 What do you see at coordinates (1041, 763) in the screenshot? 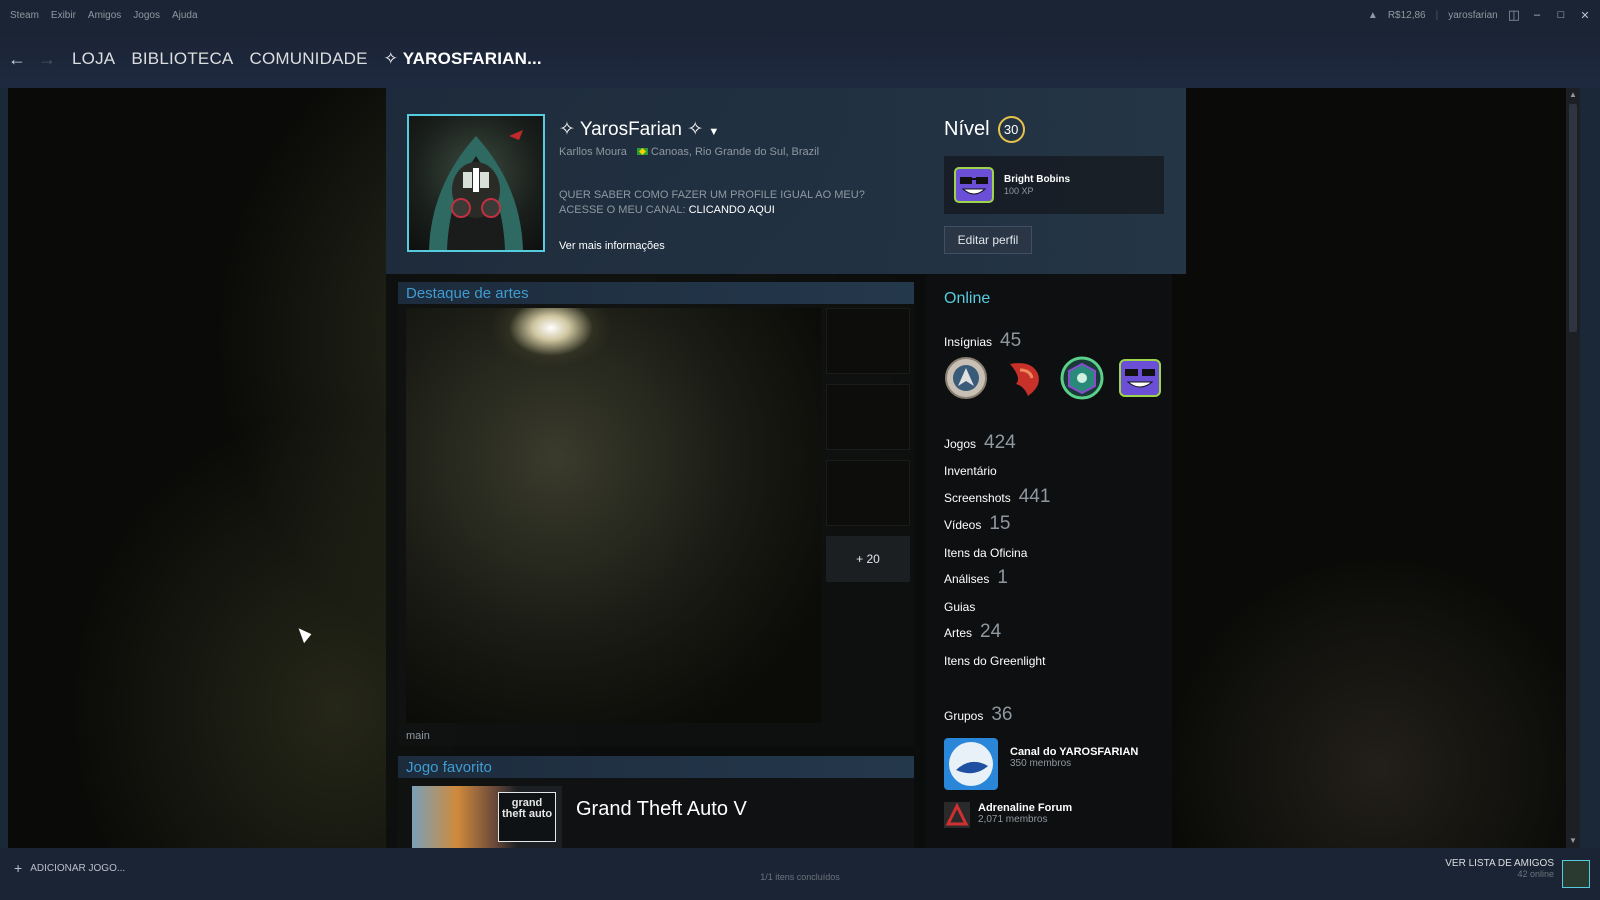
I see `group-members: 350 membros` at bounding box center [1041, 763].